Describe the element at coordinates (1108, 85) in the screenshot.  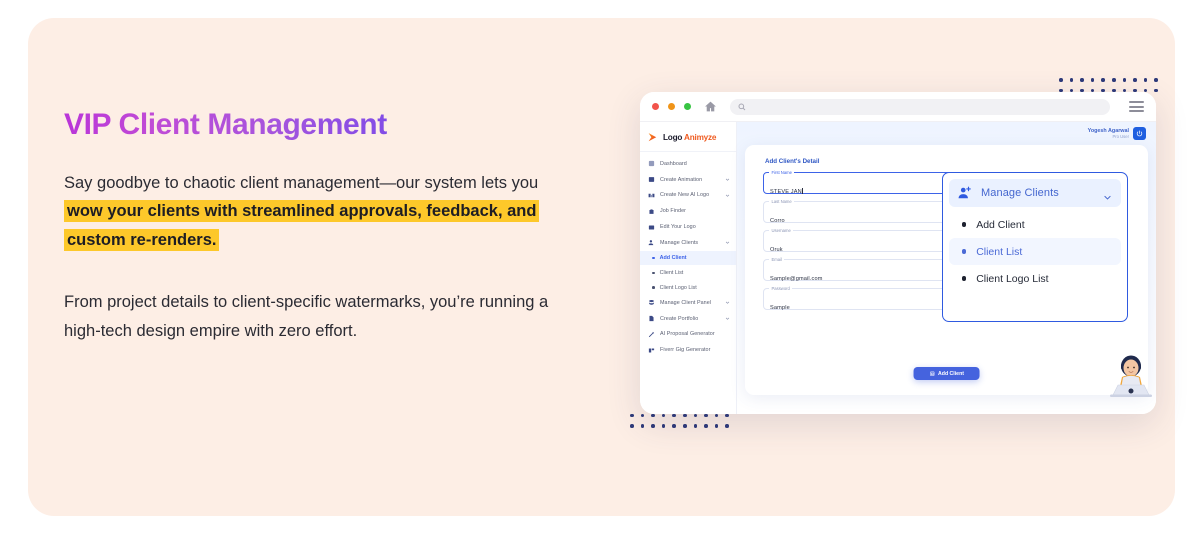
I see `decorative-dots-top-right` at that location.